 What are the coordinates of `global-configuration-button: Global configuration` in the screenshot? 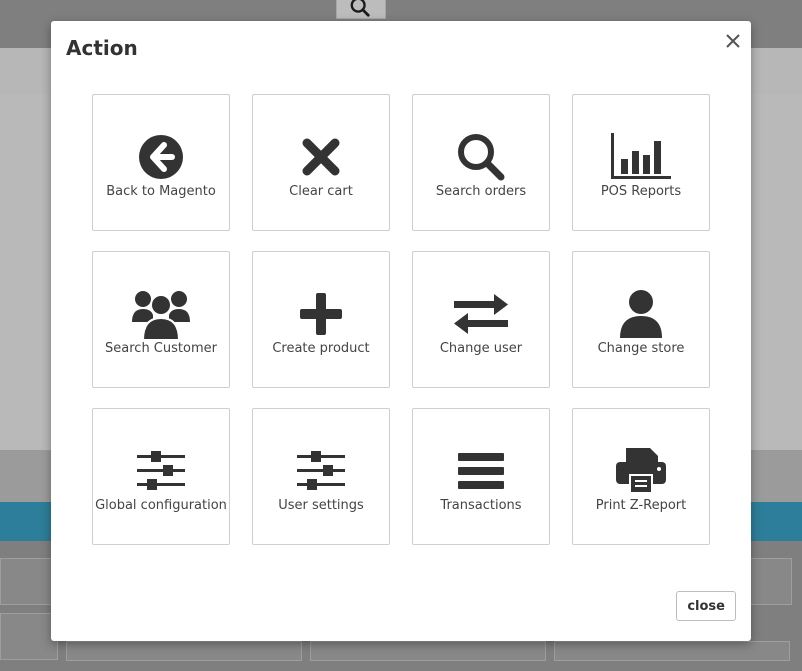 It's located at (161, 476).